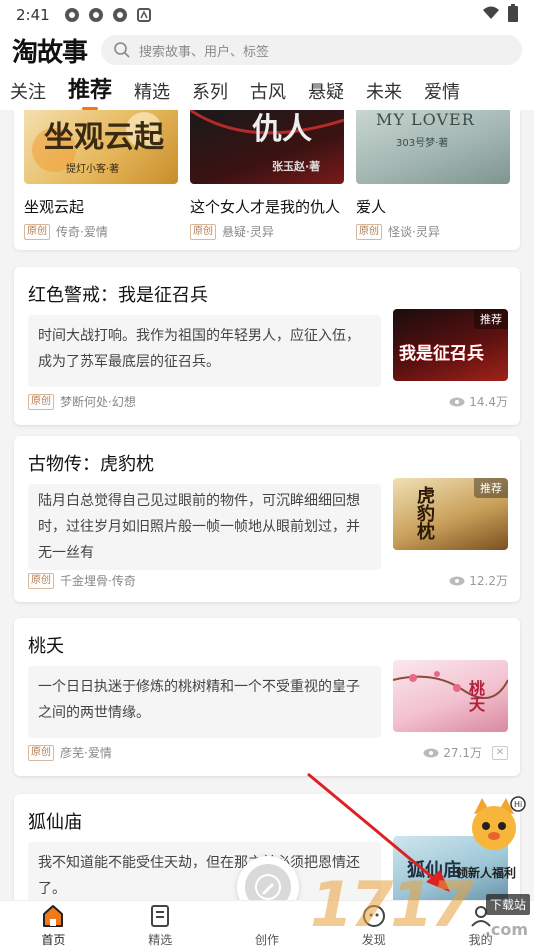 The height and width of the screenshot is (950, 534). I want to click on app-notification-icon, so click(144, 15).